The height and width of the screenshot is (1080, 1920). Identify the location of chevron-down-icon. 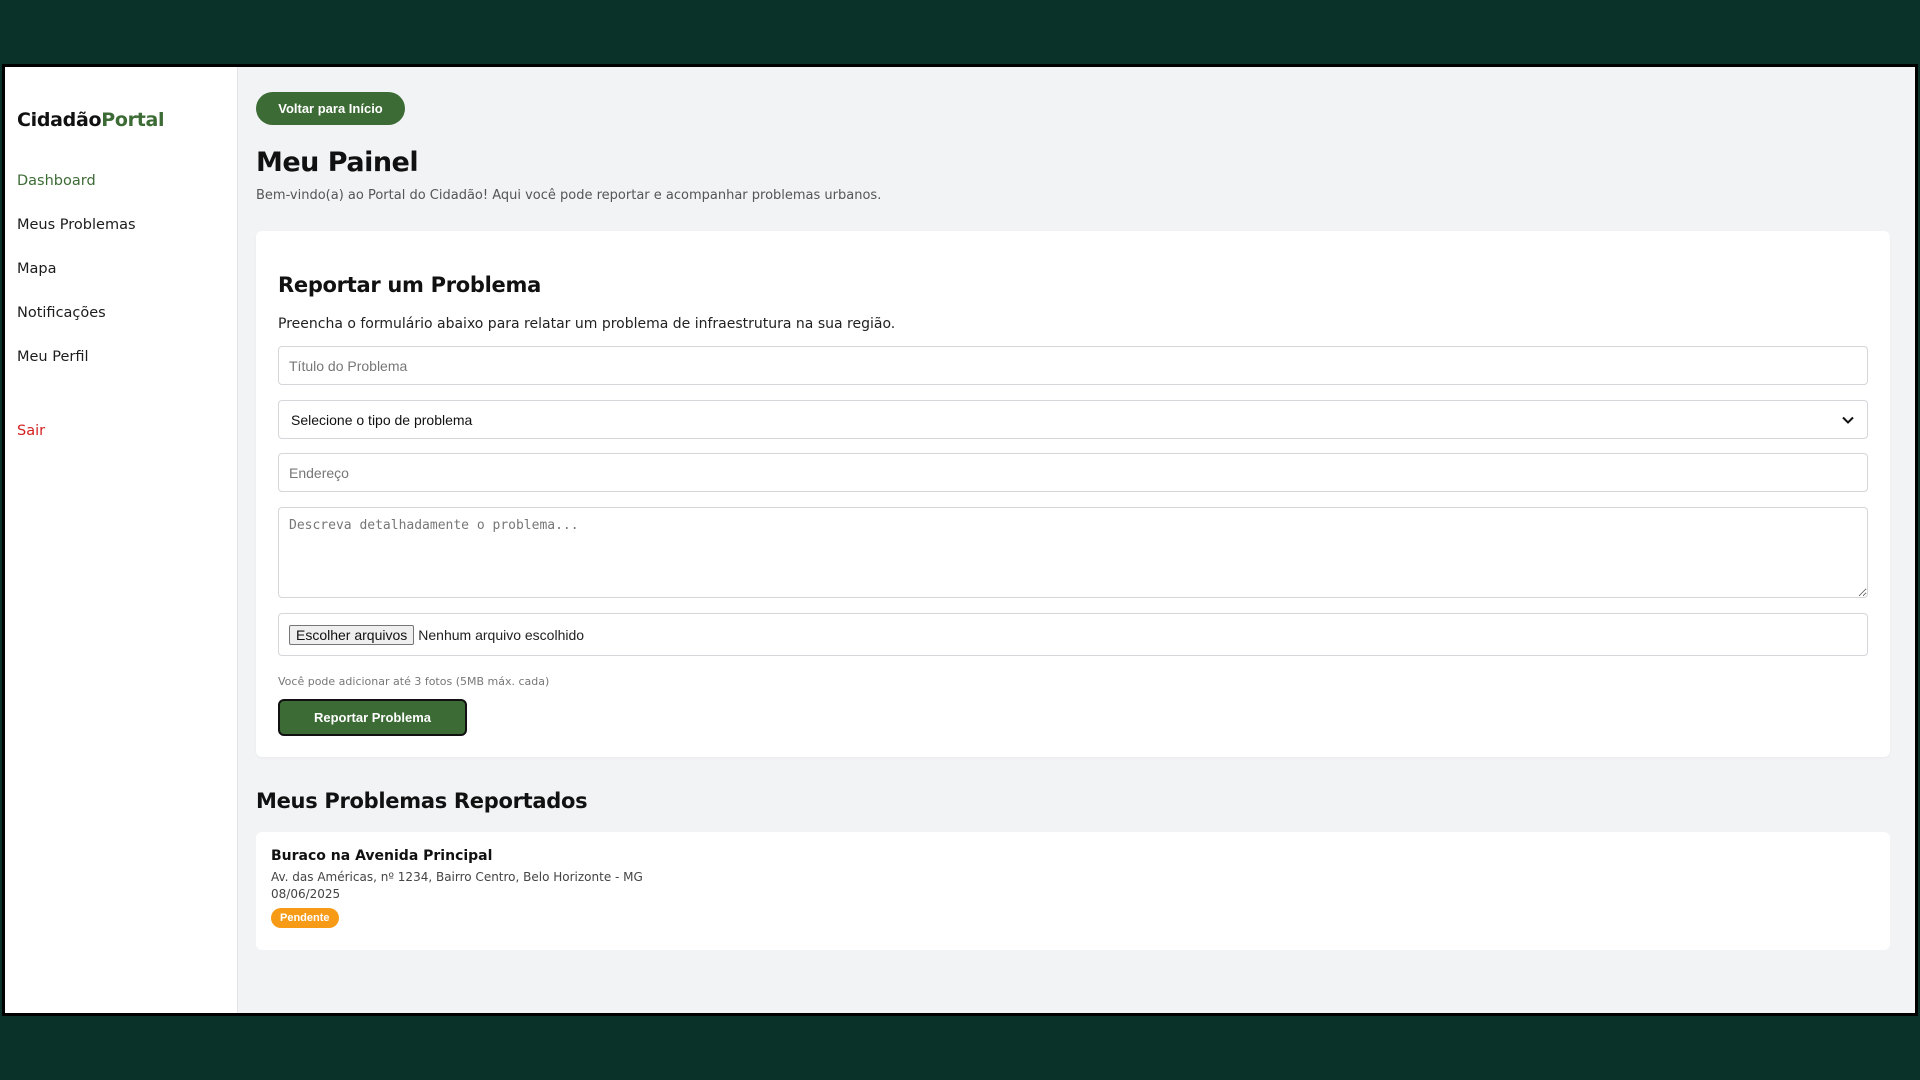
(1848, 420).